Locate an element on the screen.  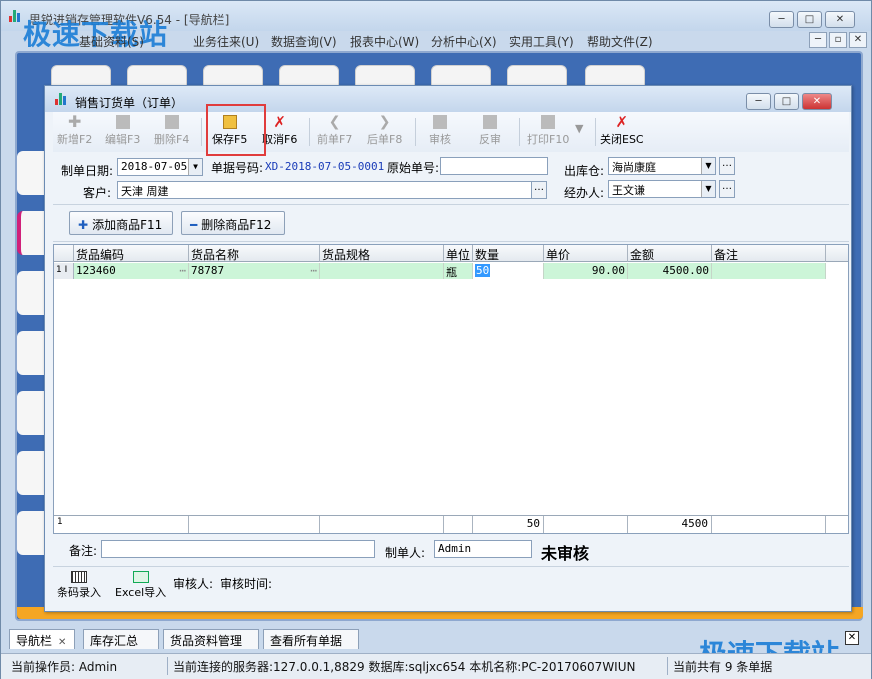
minus-icon: ━ is located at coordinates (194, 225).